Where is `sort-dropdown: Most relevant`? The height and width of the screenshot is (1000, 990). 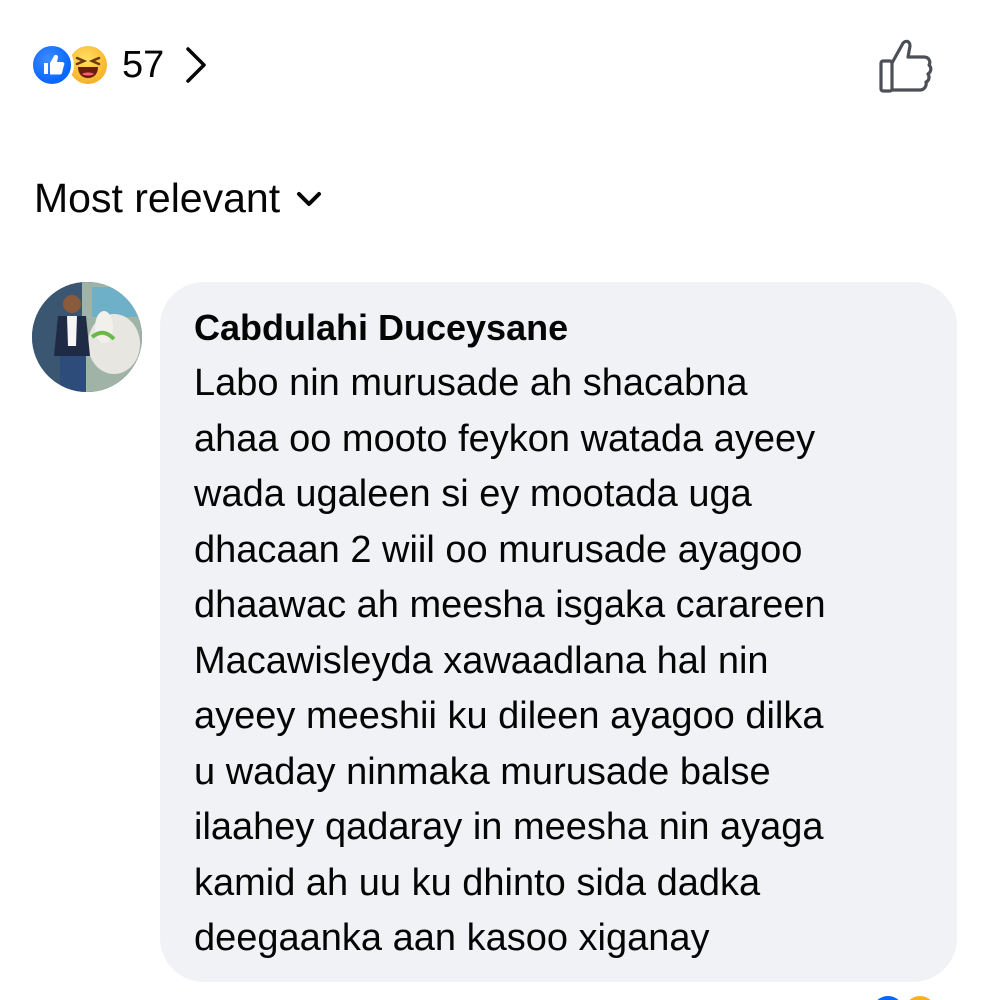
sort-dropdown: Most relevant is located at coordinates (179, 198).